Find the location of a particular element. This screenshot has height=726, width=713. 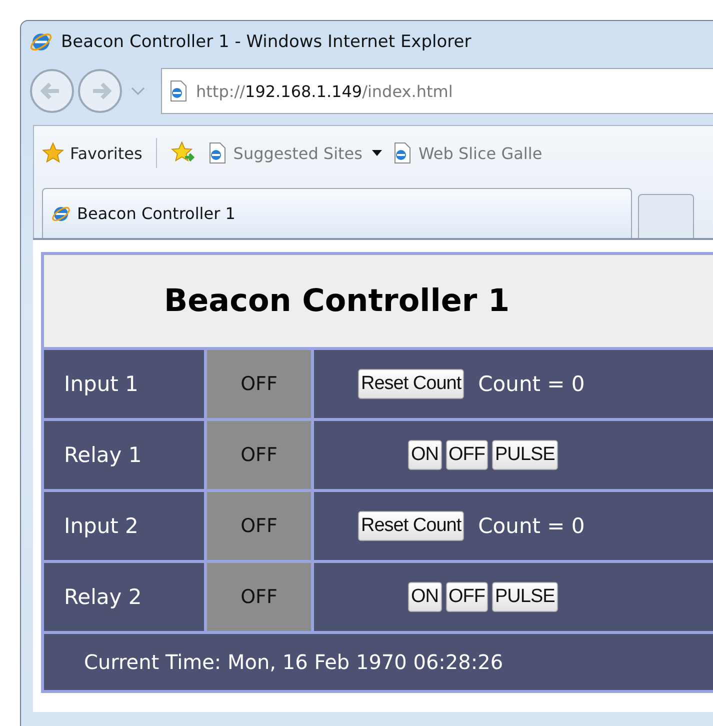

channel-name: Relay 2 is located at coordinates (124, 597).